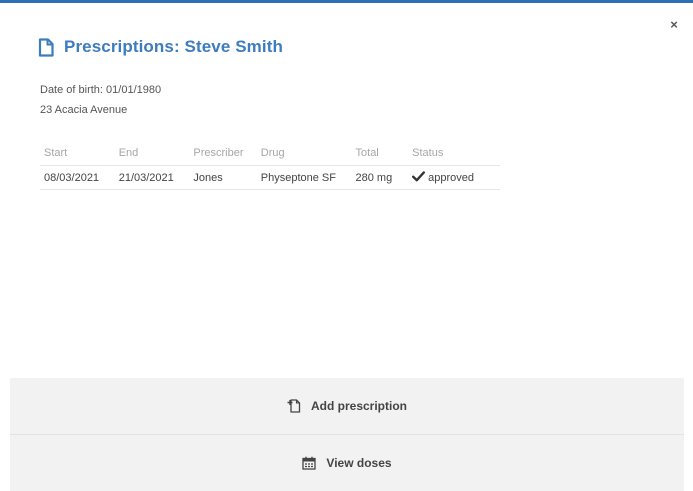  What do you see at coordinates (380, 177) in the screenshot?
I see `cell-total: 280 mg` at bounding box center [380, 177].